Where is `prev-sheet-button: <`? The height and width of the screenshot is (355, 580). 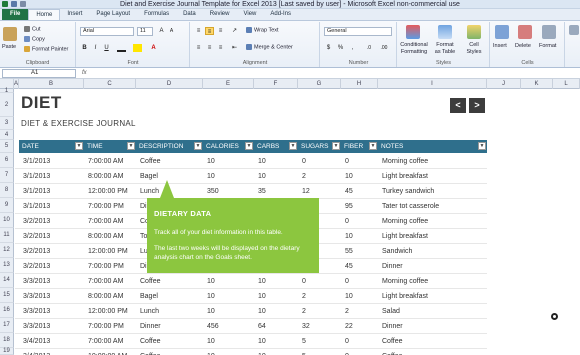
prev-sheet-button: < is located at coordinates (458, 105).